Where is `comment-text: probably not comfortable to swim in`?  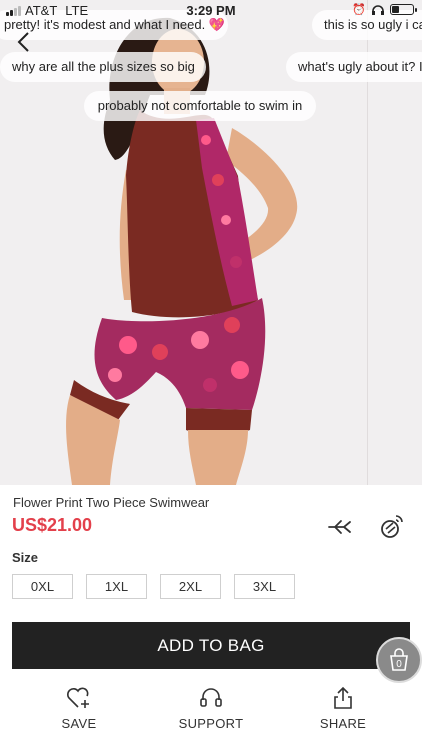 comment-text: probably not comfortable to swim in is located at coordinates (200, 105).